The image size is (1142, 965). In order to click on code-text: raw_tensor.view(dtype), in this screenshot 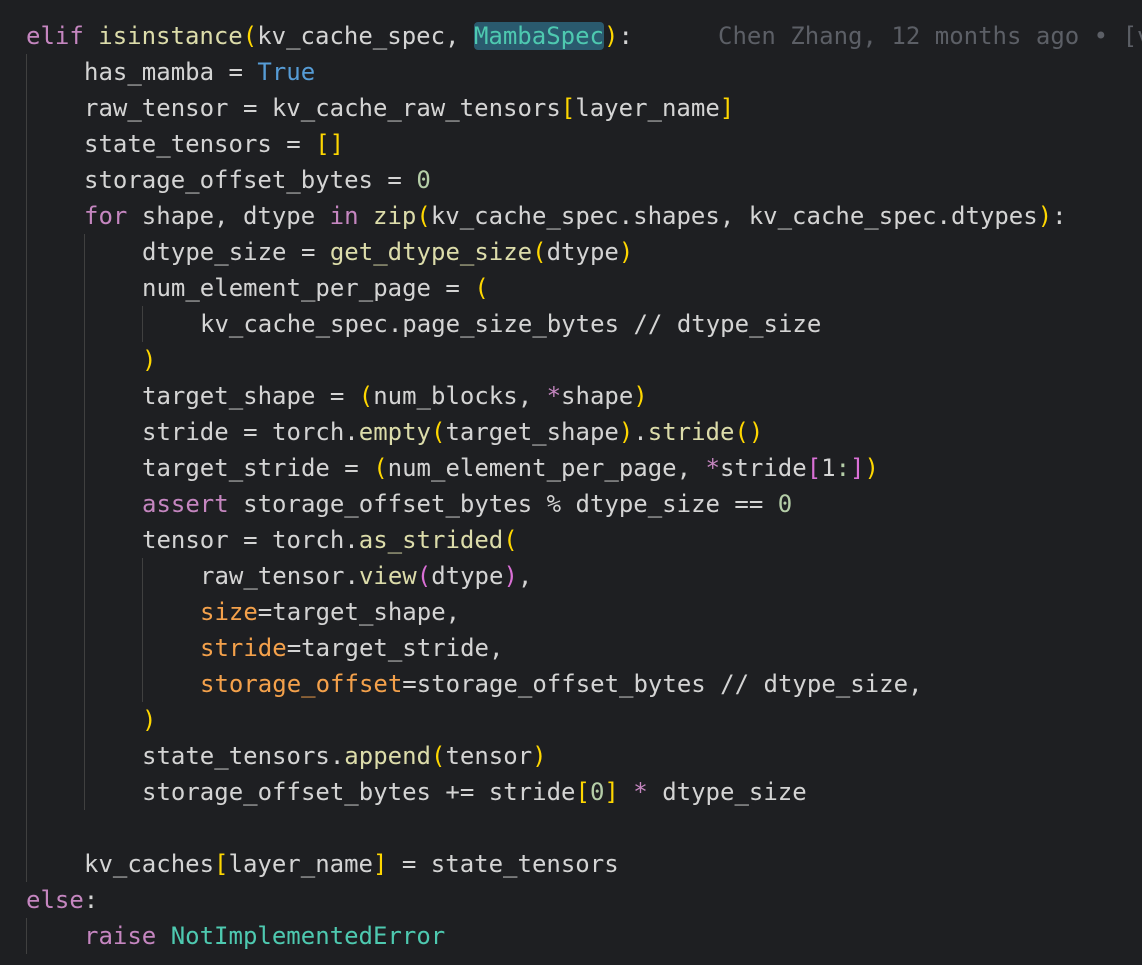, I will do `click(366, 576)`.